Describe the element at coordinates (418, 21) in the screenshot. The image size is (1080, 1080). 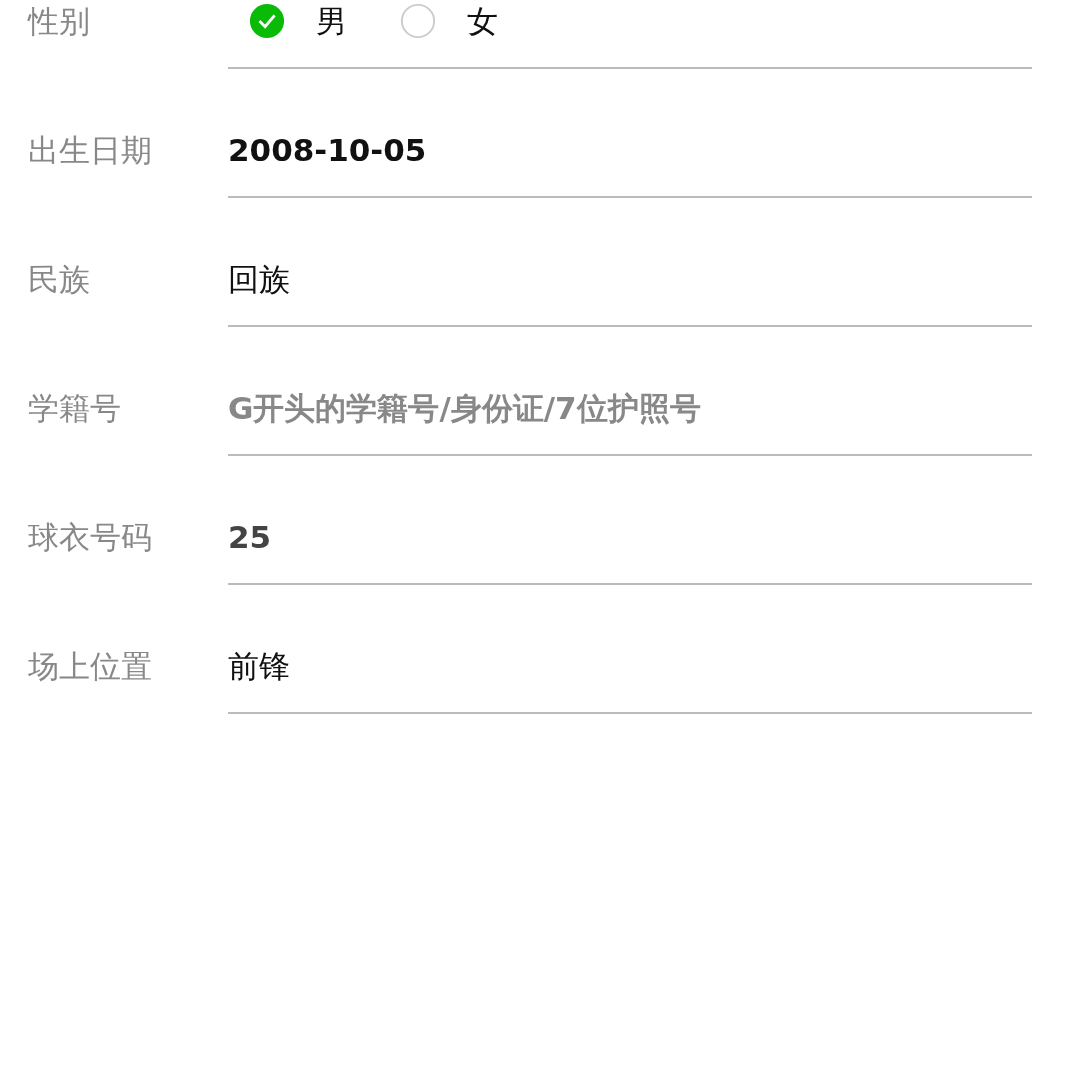
I see `radio-unchecked-icon` at that location.